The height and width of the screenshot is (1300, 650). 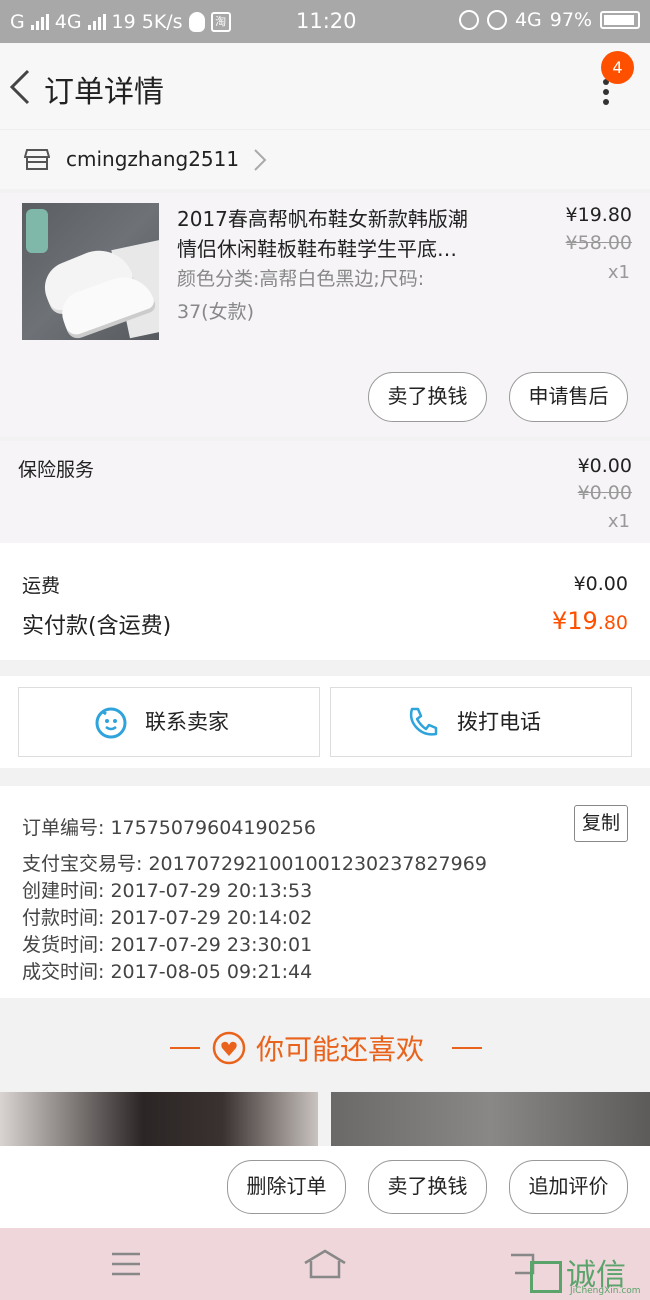 I want to click on status-right: 4G 97%, so click(x=549, y=20).